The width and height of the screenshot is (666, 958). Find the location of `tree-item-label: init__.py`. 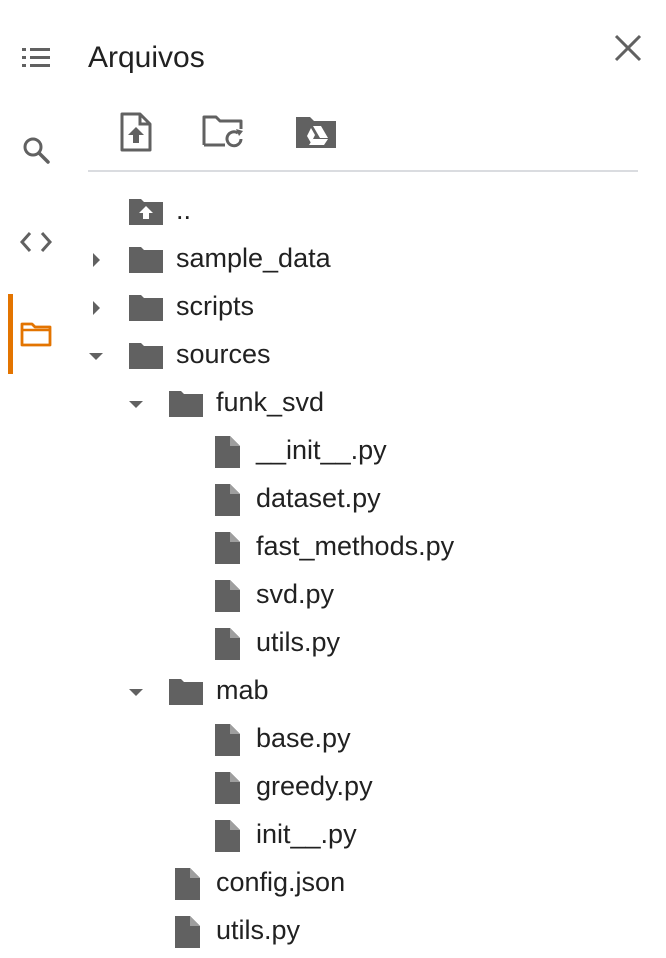

tree-item-label: init__.py is located at coordinates (306, 834).